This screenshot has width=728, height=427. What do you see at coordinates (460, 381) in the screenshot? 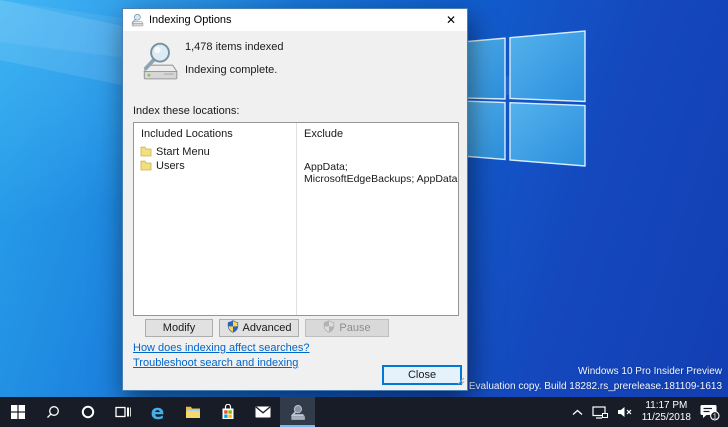
I see `resize-grip` at bounding box center [460, 381].